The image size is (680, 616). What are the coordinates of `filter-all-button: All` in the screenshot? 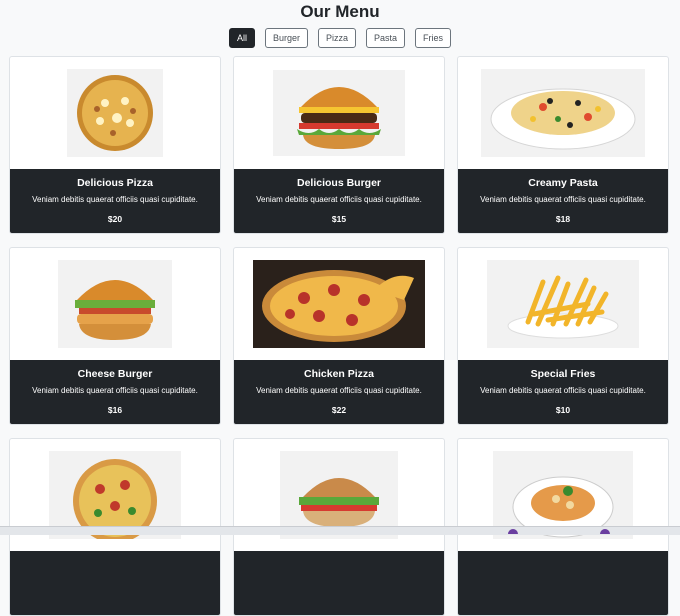 It's located at (241, 38).